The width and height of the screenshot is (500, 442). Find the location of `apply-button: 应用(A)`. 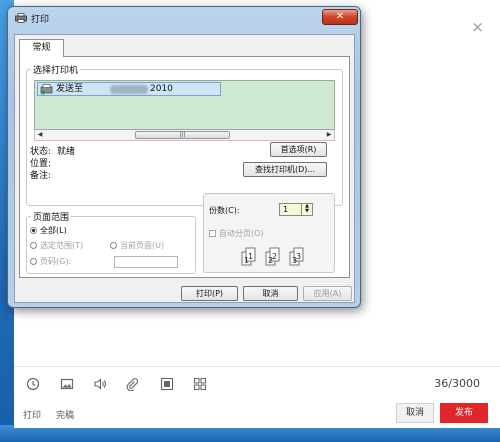

apply-button: 应用(A) is located at coordinates (327, 293).